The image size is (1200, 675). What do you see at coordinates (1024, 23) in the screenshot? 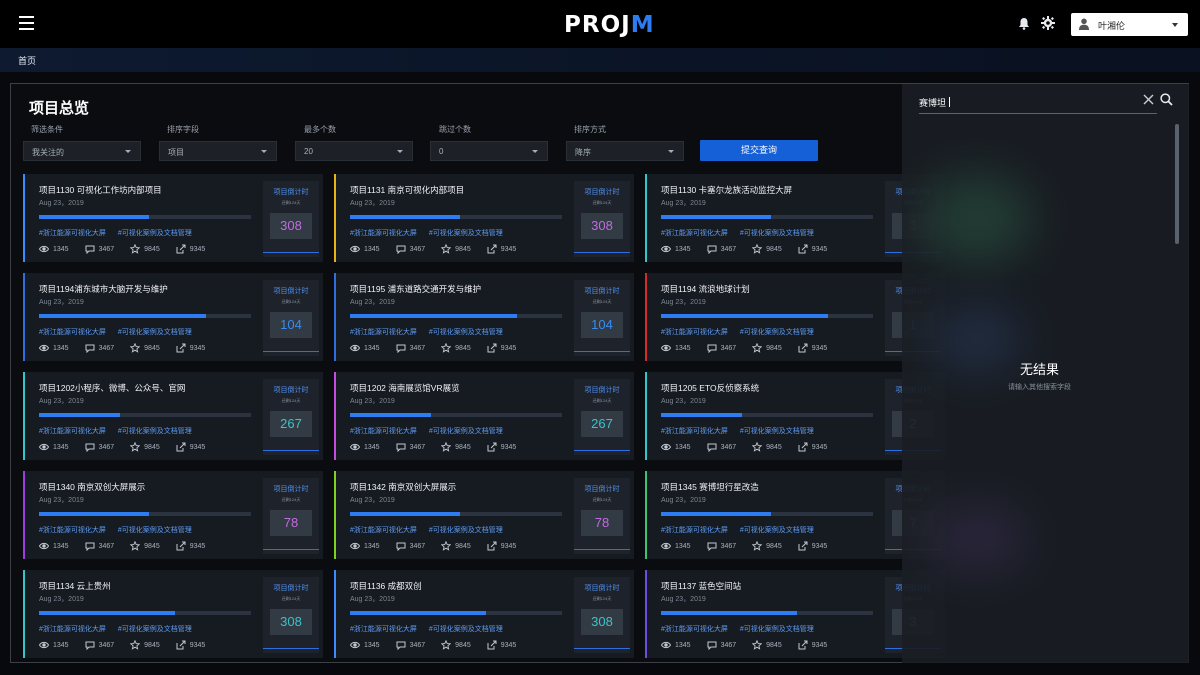
I see `bell-icon` at bounding box center [1024, 23].